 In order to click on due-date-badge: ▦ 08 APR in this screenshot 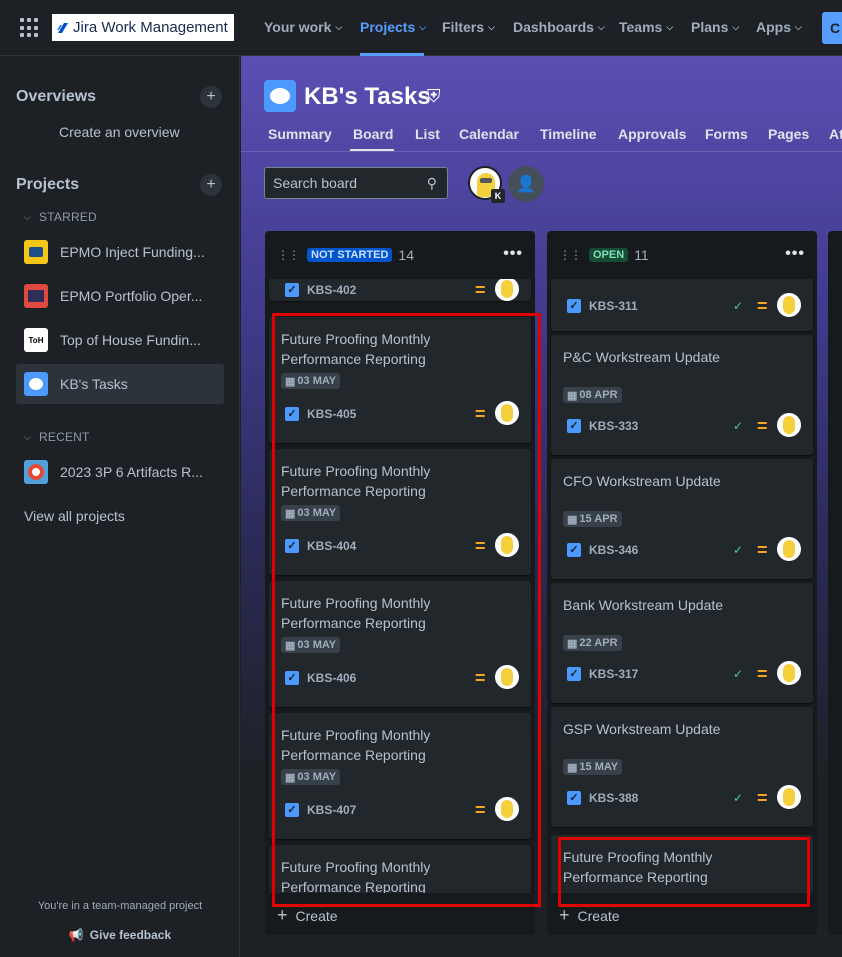, I will do `click(592, 395)`.